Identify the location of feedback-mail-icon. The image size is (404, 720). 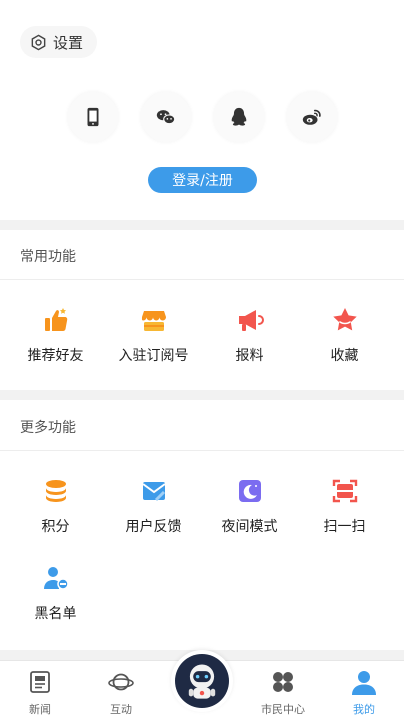
(153, 492).